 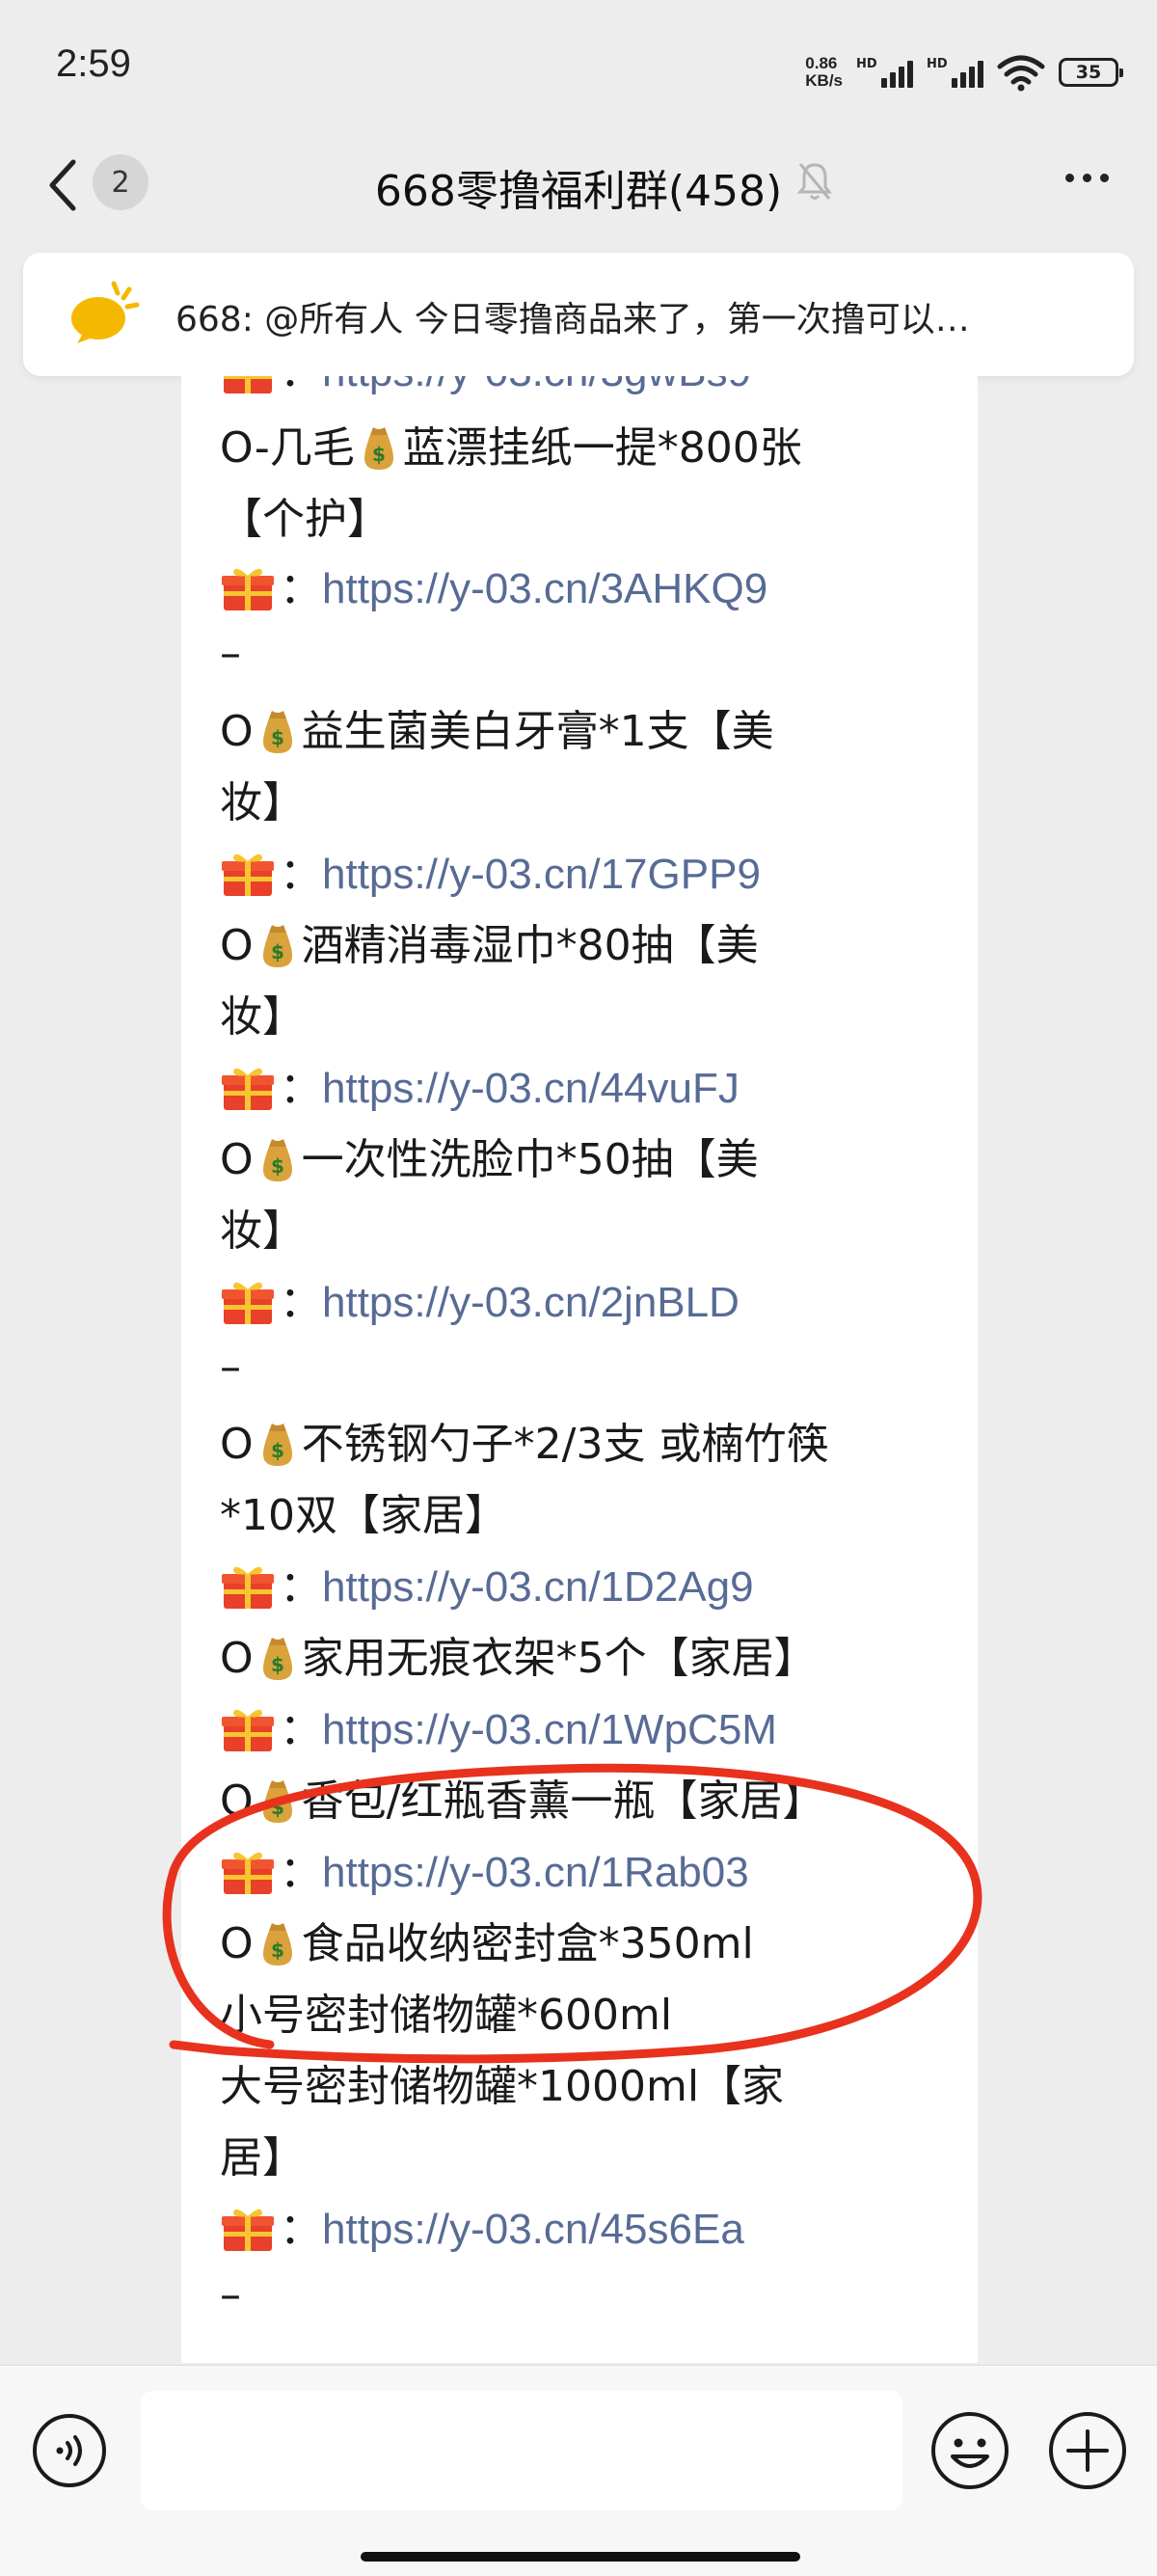 What do you see at coordinates (884, 72) in the screenshot?
I see `signal-icon: HD` at bounding box center [884, 72].